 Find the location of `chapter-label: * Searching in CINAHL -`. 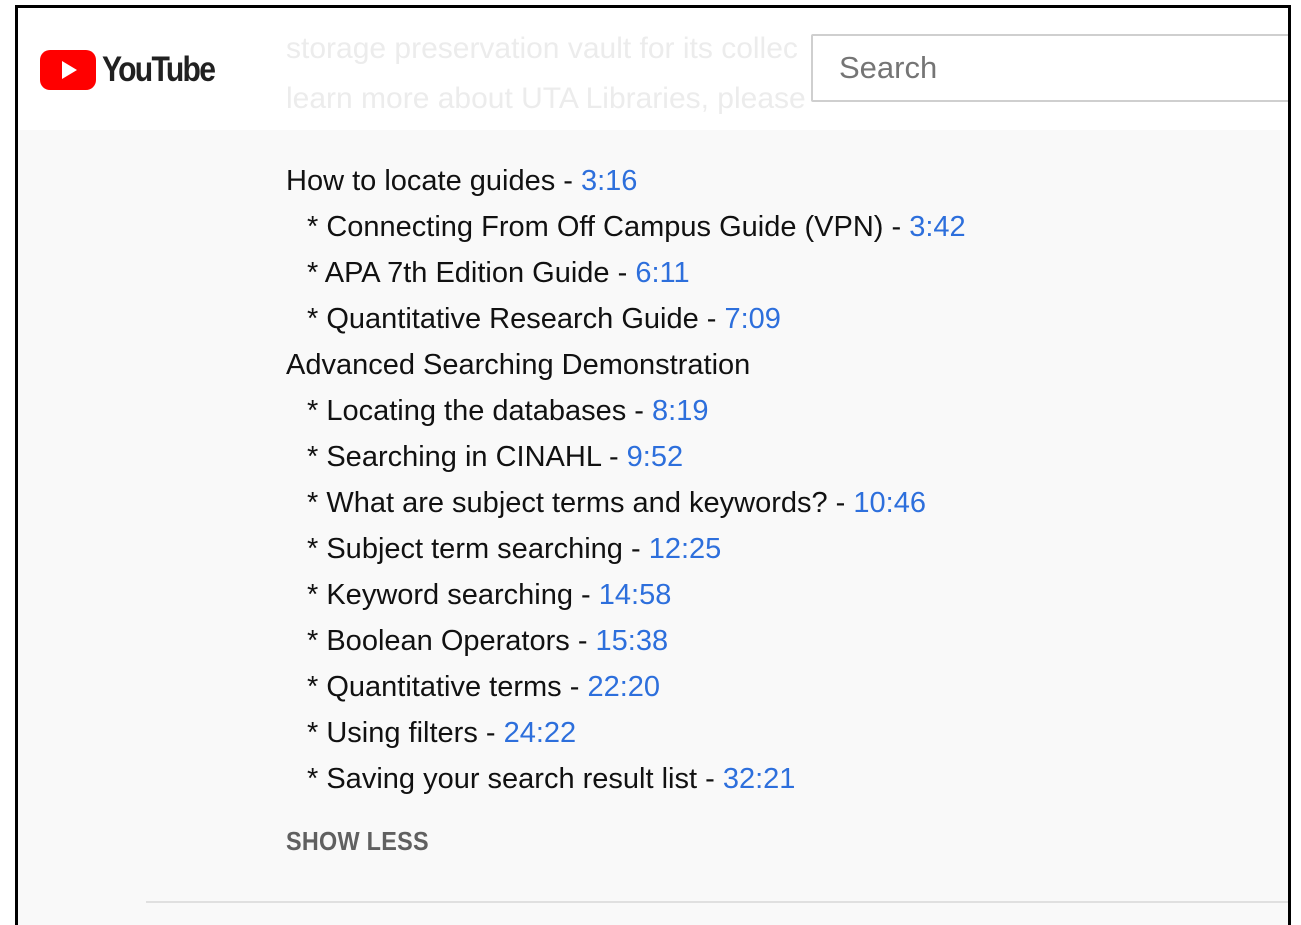

chapter-label: * Searching in CINAHL - is located at coordinates (467, 457).